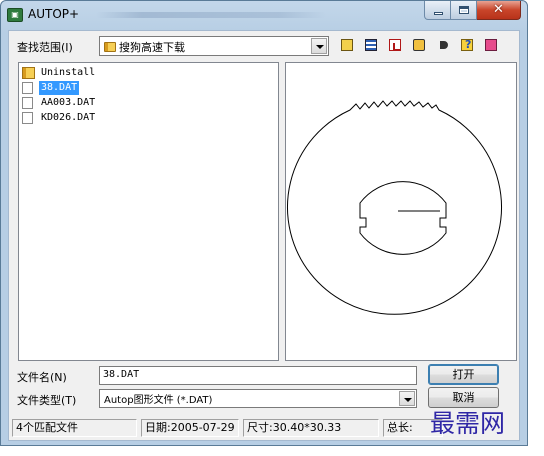  Describe the element at coordinates (211, 15) in the screenshot. I see `title-blur` at that location.